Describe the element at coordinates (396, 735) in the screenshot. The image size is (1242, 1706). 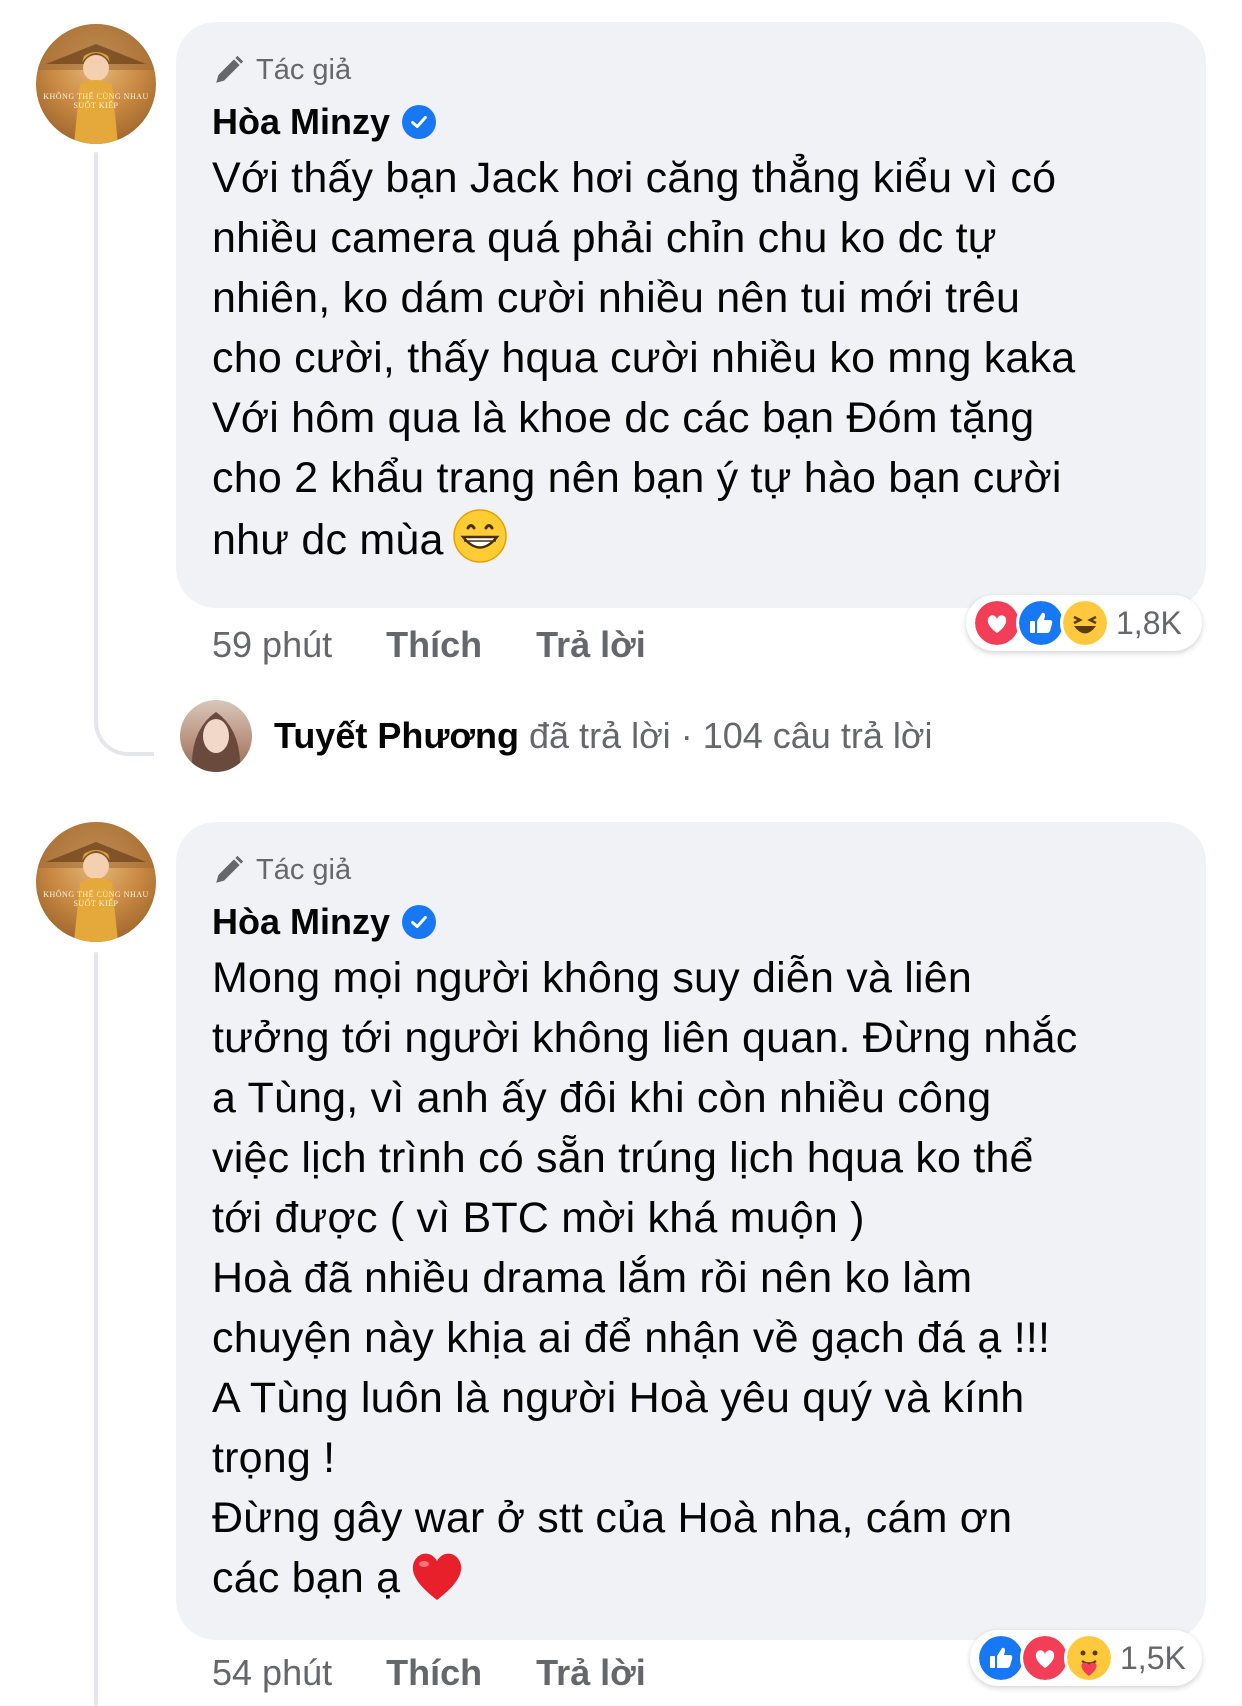
I see `replier-name: Tuyết Phương` at that location.